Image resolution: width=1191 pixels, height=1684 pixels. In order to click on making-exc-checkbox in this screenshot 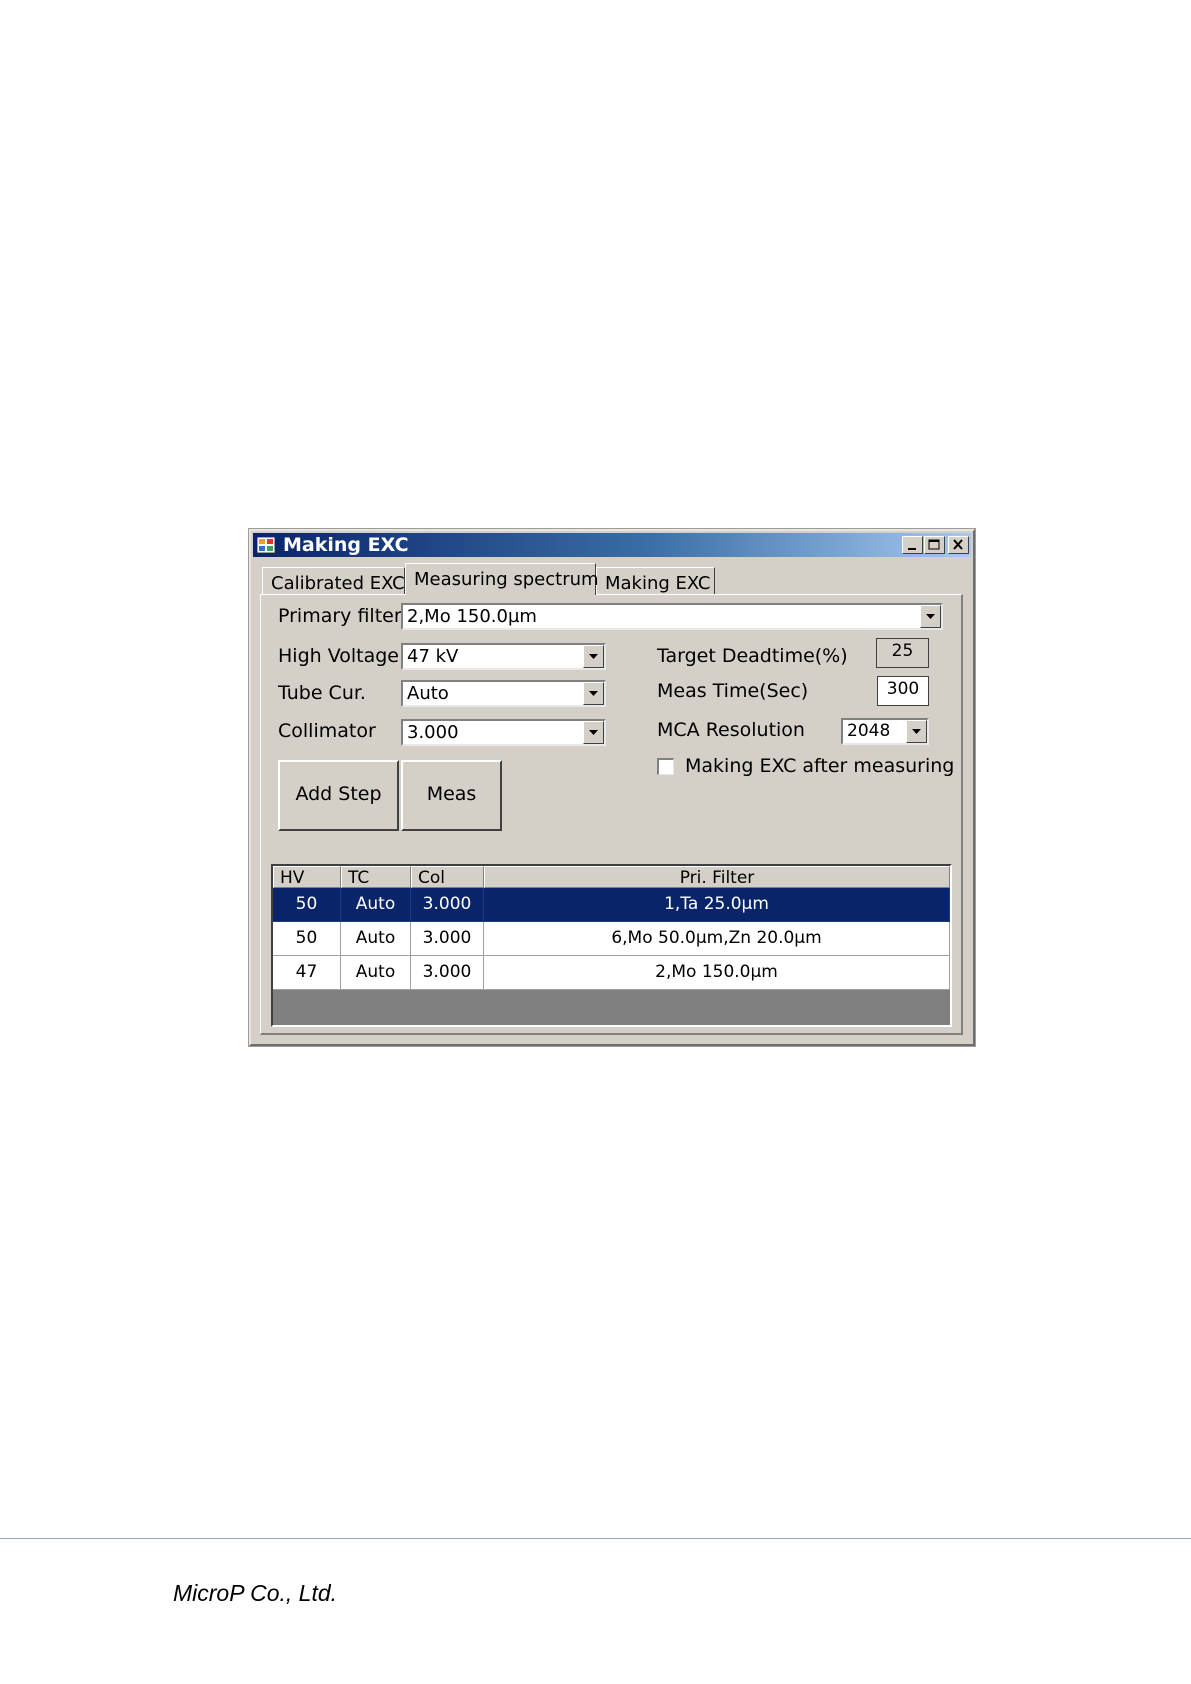, I will do `click(665, 766)`.